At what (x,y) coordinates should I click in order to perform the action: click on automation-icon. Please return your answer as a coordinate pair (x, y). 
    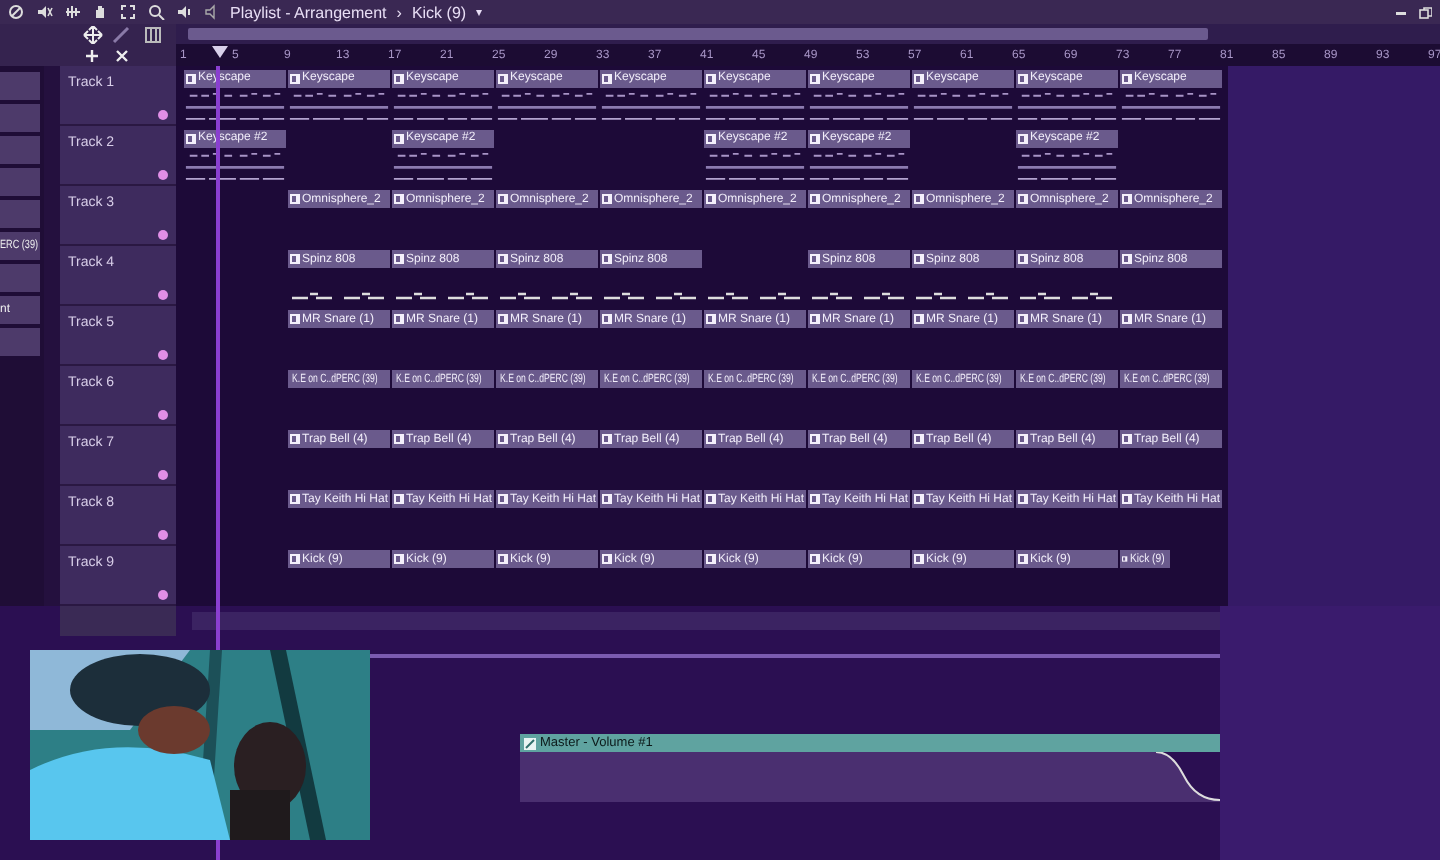
    Looking at the image, I should click on (530, 743).